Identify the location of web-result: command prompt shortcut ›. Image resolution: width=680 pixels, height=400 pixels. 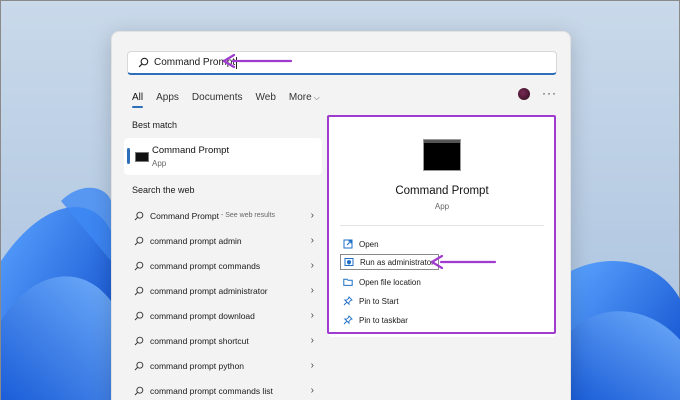
(225, 340).